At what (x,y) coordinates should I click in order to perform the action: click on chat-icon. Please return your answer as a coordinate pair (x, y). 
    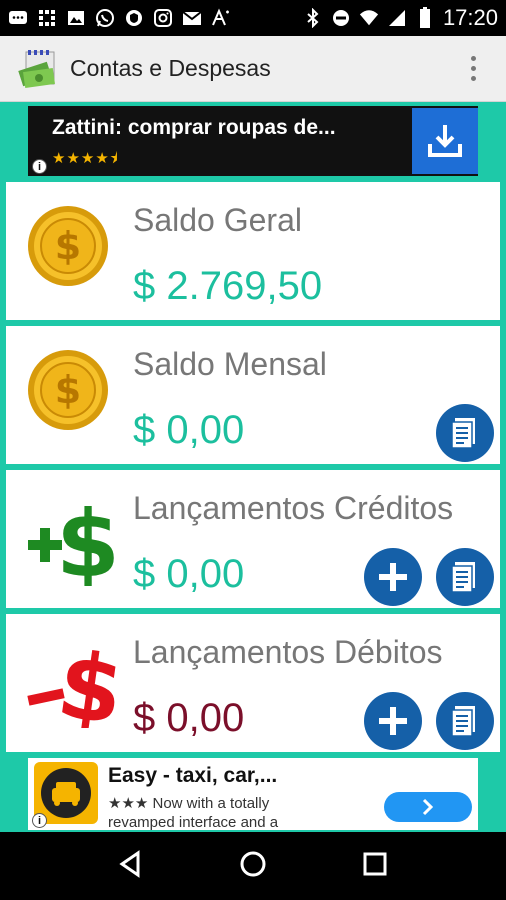
    Looking at the image, I should click on (18, 18).